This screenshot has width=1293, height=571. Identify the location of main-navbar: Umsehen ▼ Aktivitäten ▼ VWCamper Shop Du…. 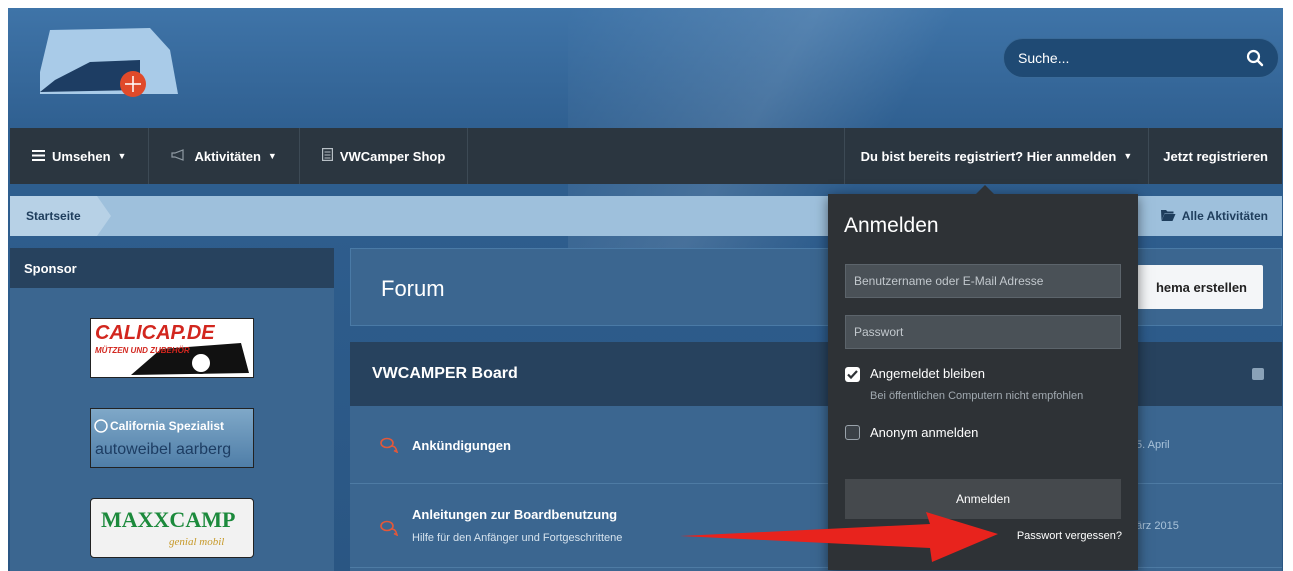
(646, 156).